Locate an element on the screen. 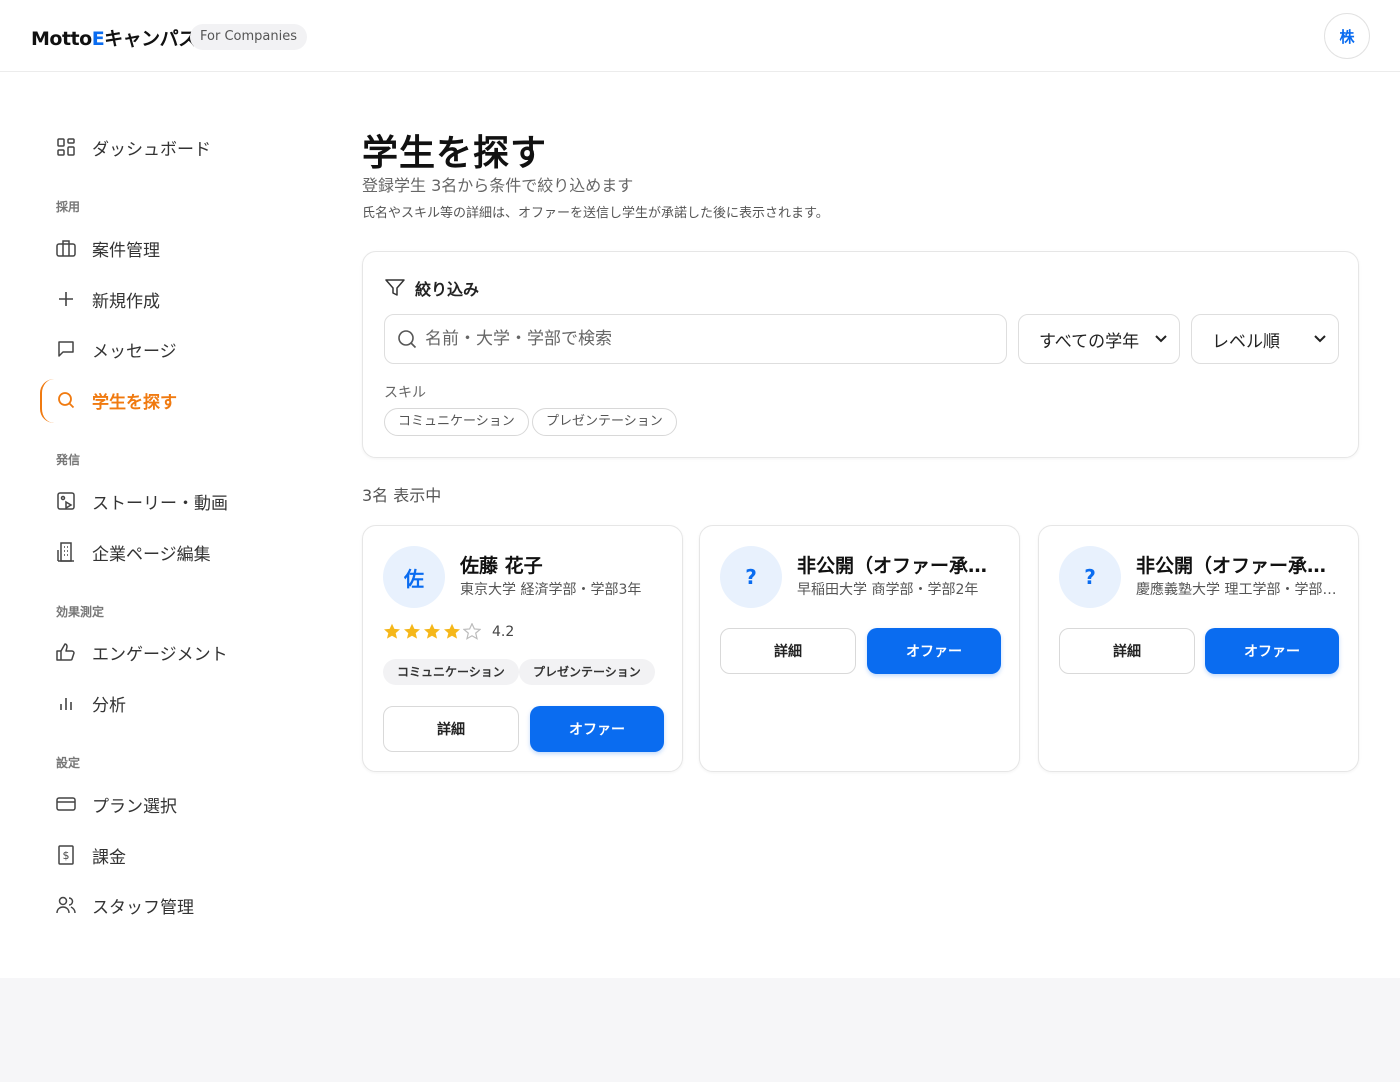 Image resolution: width=1400 pixels, height=1082 pixels. rating-value: 4.2 is located at coordinates (503, 631).